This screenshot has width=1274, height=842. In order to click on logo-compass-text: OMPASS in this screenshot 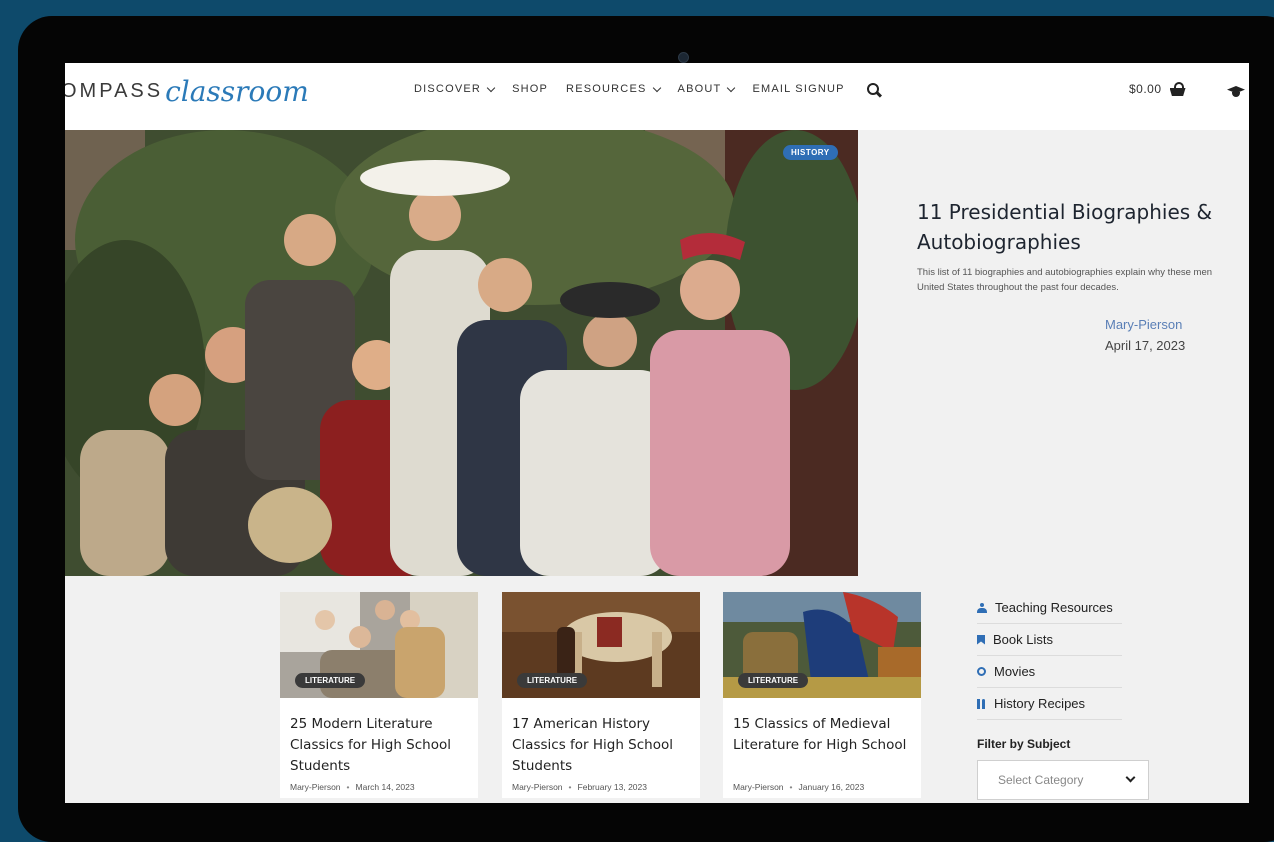, I will do `click(114, 91)`.